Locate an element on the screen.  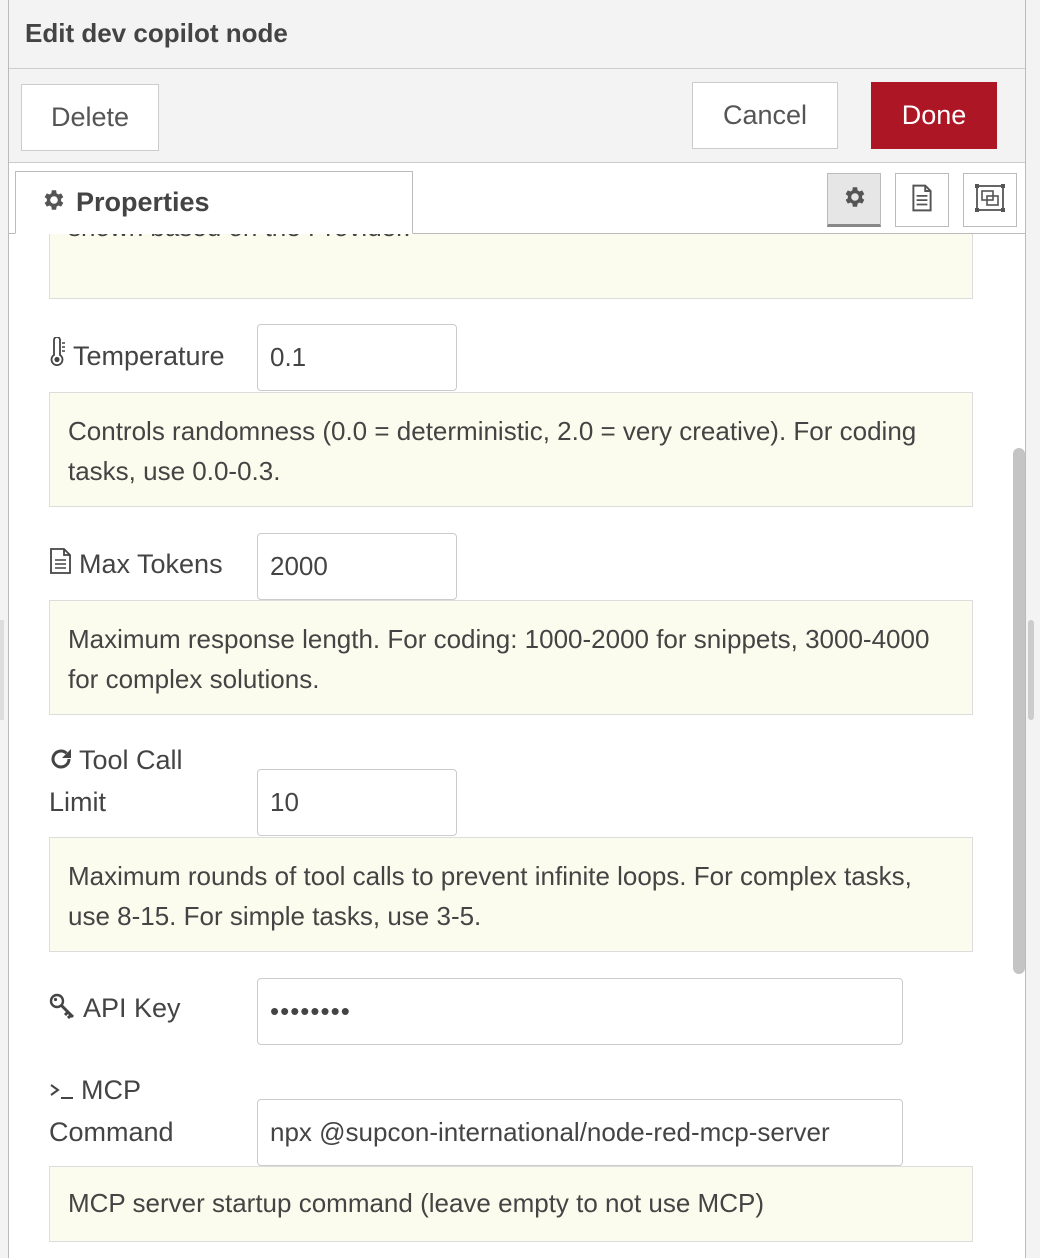
tab-bar: Properties is located at coordinates (517, 198).